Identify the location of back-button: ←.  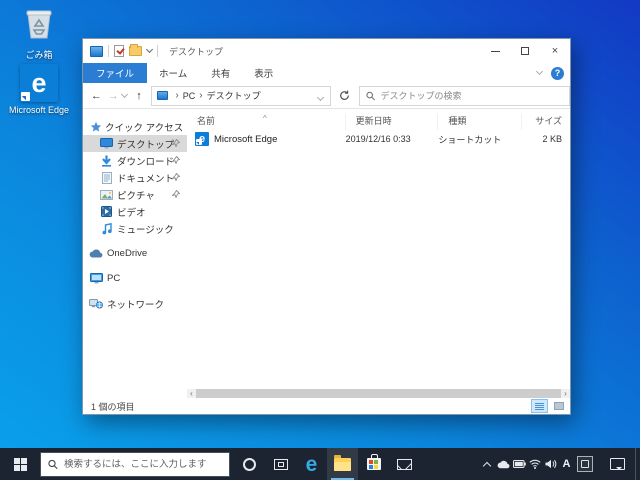
(96, 96).